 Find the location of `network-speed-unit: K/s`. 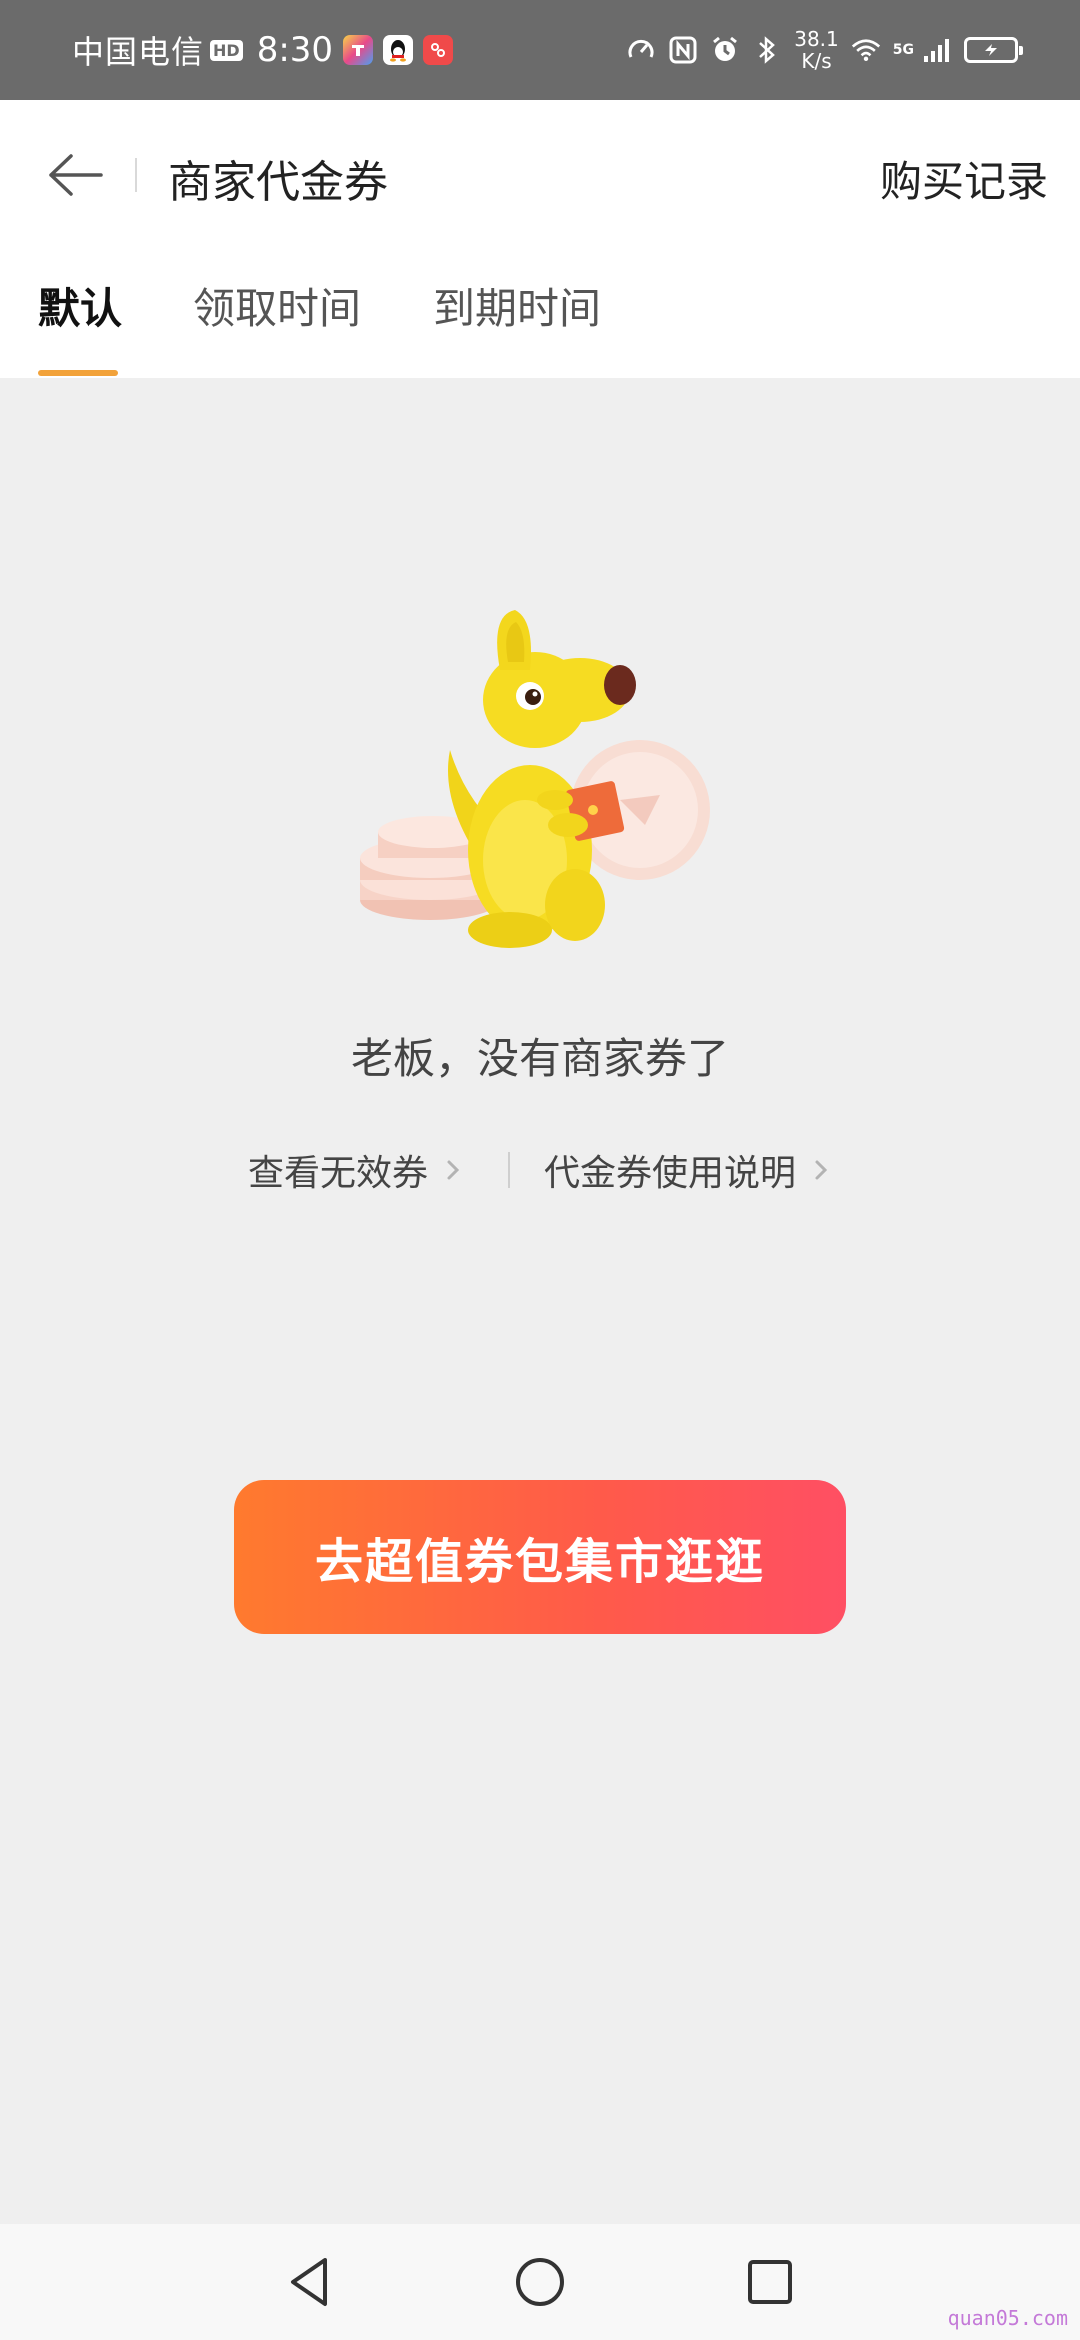

network-speed-unit: K/s is located at coordinates (816, 61).